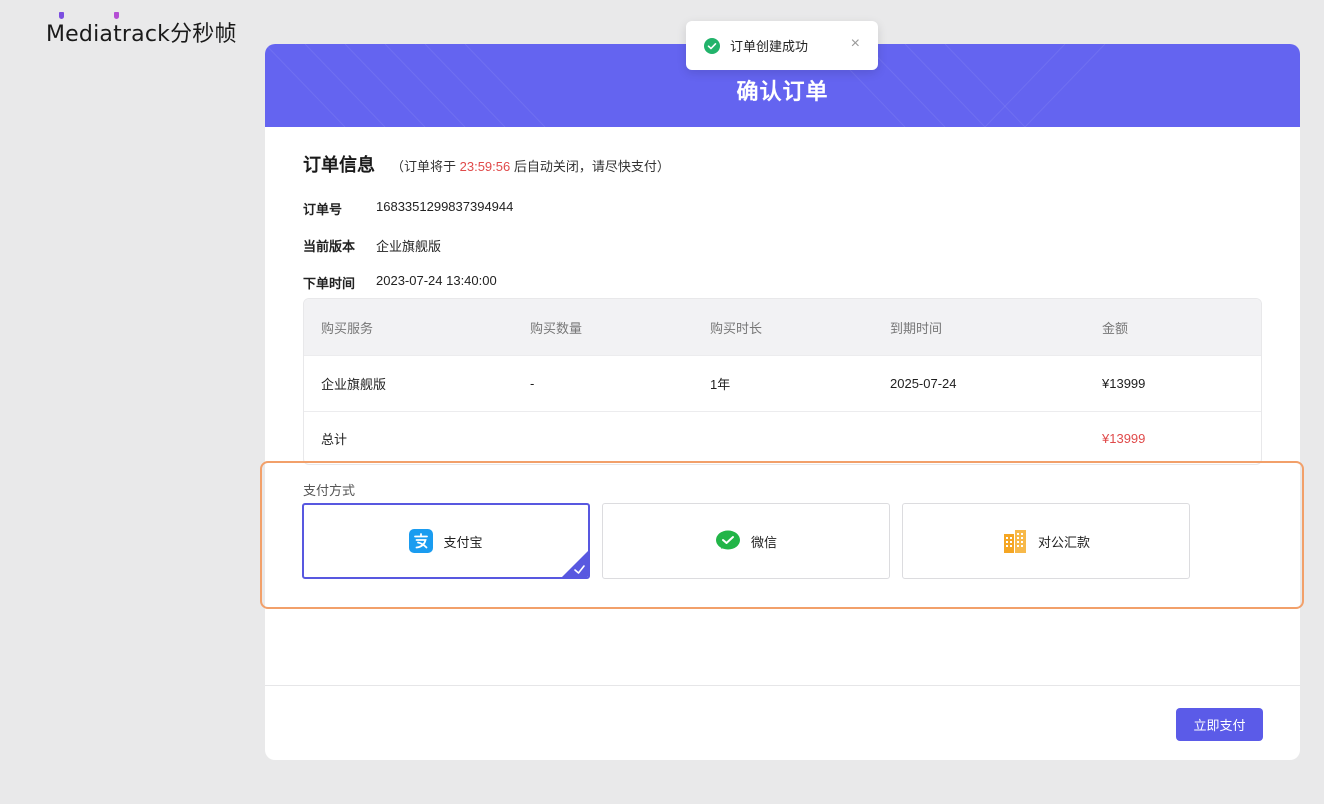 The height and width of the screenshot is (804, 1324). What do you see at coordinates (782, 438) in the screenshot?
I see `table-total-row: 总计 ¥13999` at bounding box center [782, 438].